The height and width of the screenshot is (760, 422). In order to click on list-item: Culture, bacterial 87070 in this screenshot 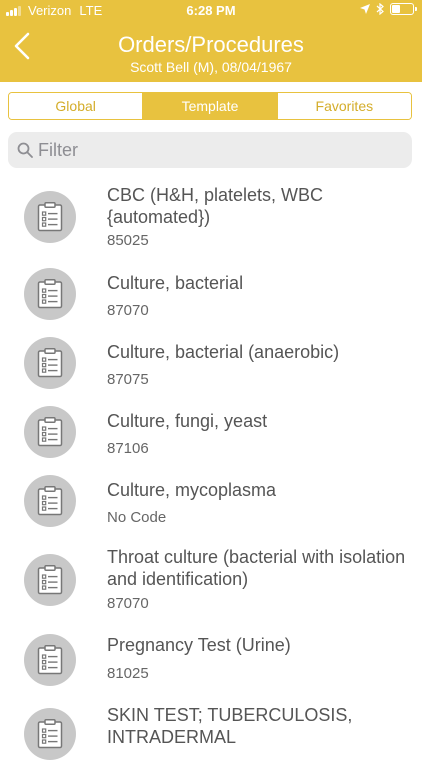, I will do `click(211, 292)`.